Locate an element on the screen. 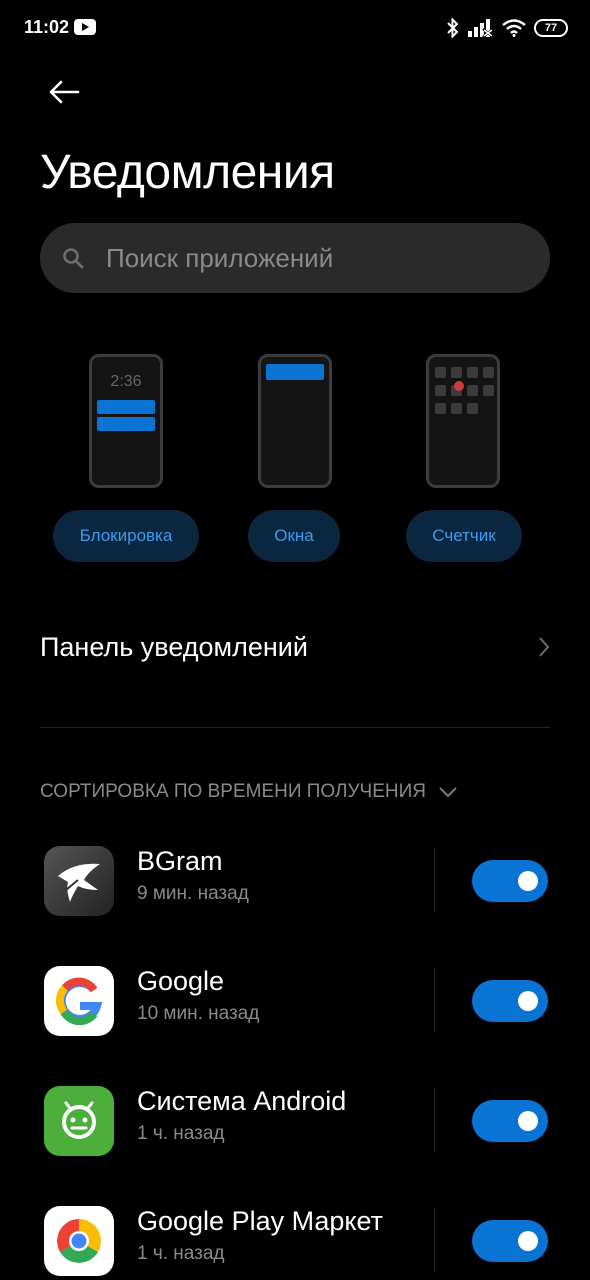 The height and width of the screenshot is (1280, 590). chevron-right-icon is located at coordinates (544, 647).